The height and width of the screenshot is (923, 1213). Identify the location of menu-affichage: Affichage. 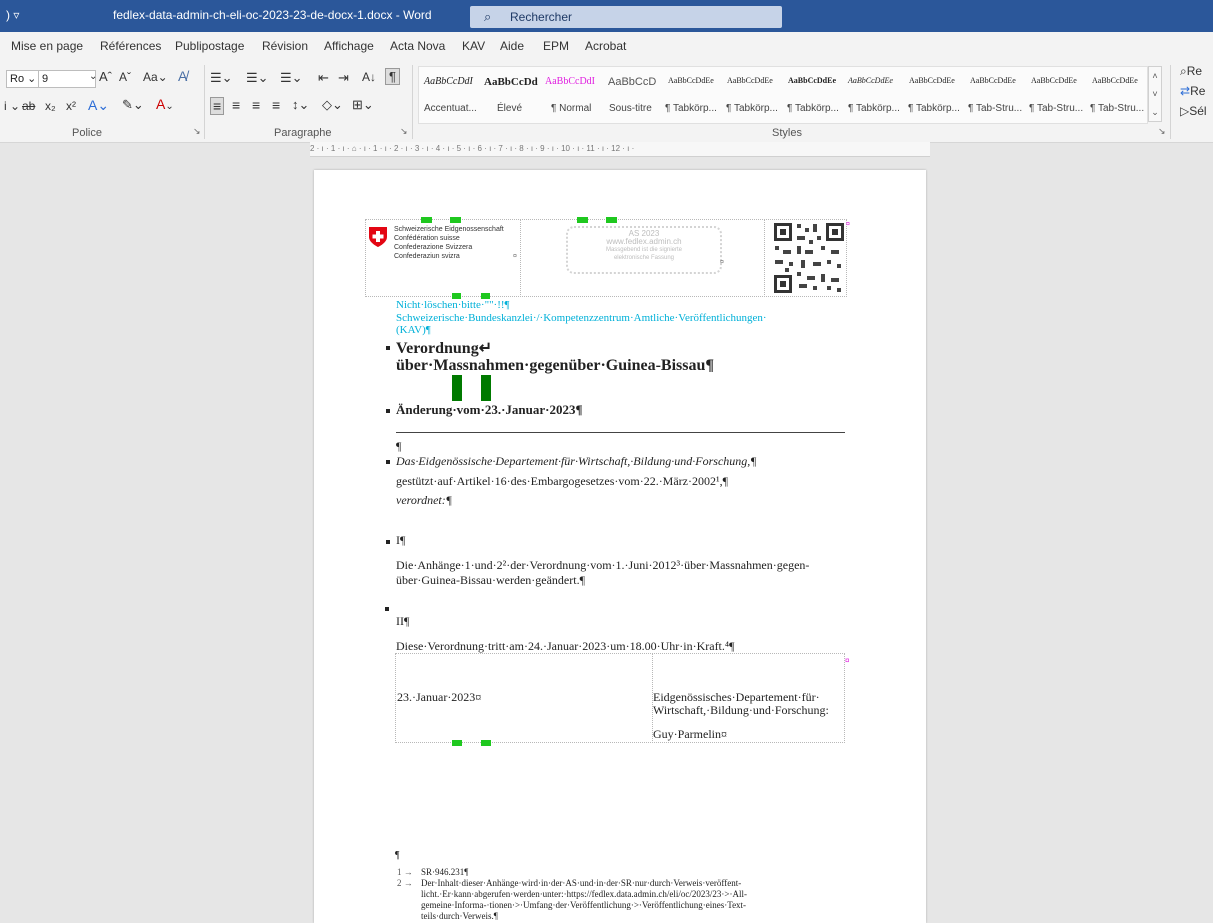
(349, 46).